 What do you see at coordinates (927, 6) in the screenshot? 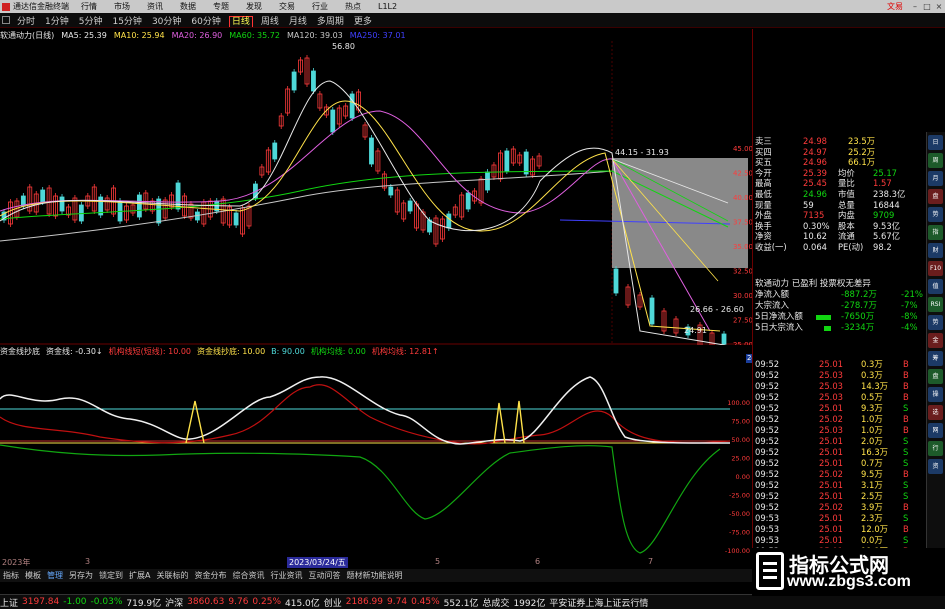
I see `maximize-icon: □` at bounding box center [927, 6].